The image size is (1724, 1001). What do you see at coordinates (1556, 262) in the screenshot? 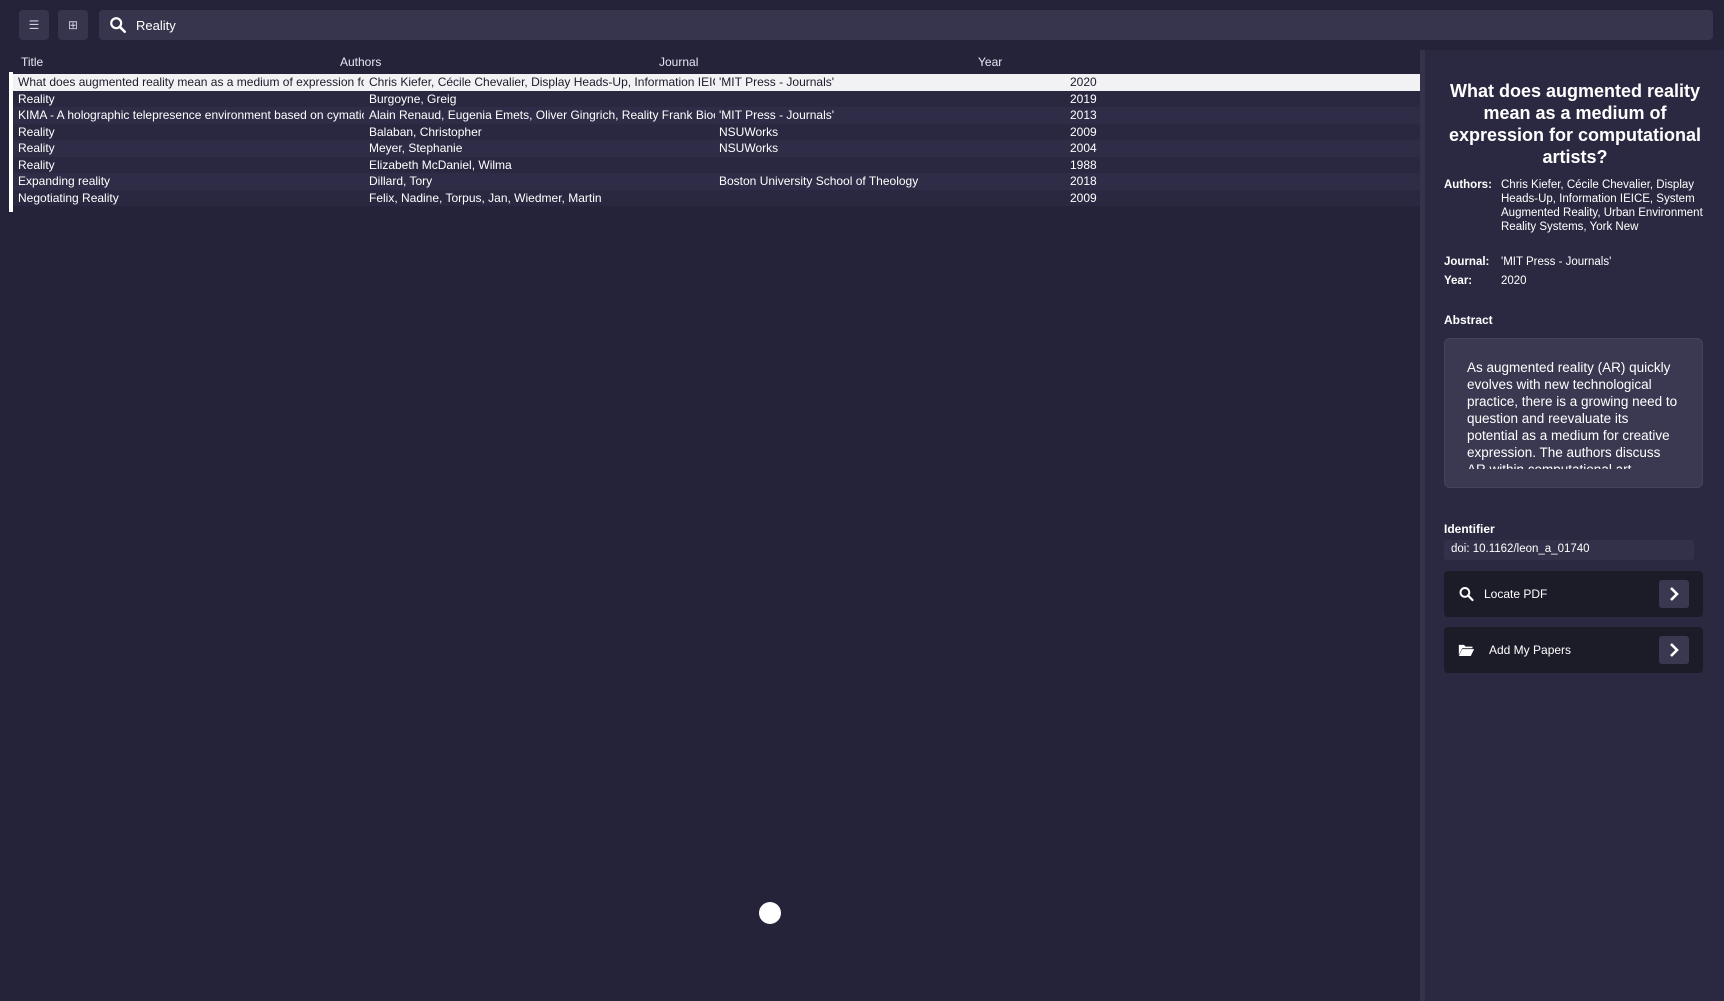
I see `journal-value: 'MIT Press - Journals'` at bounding box center [1556, 262].